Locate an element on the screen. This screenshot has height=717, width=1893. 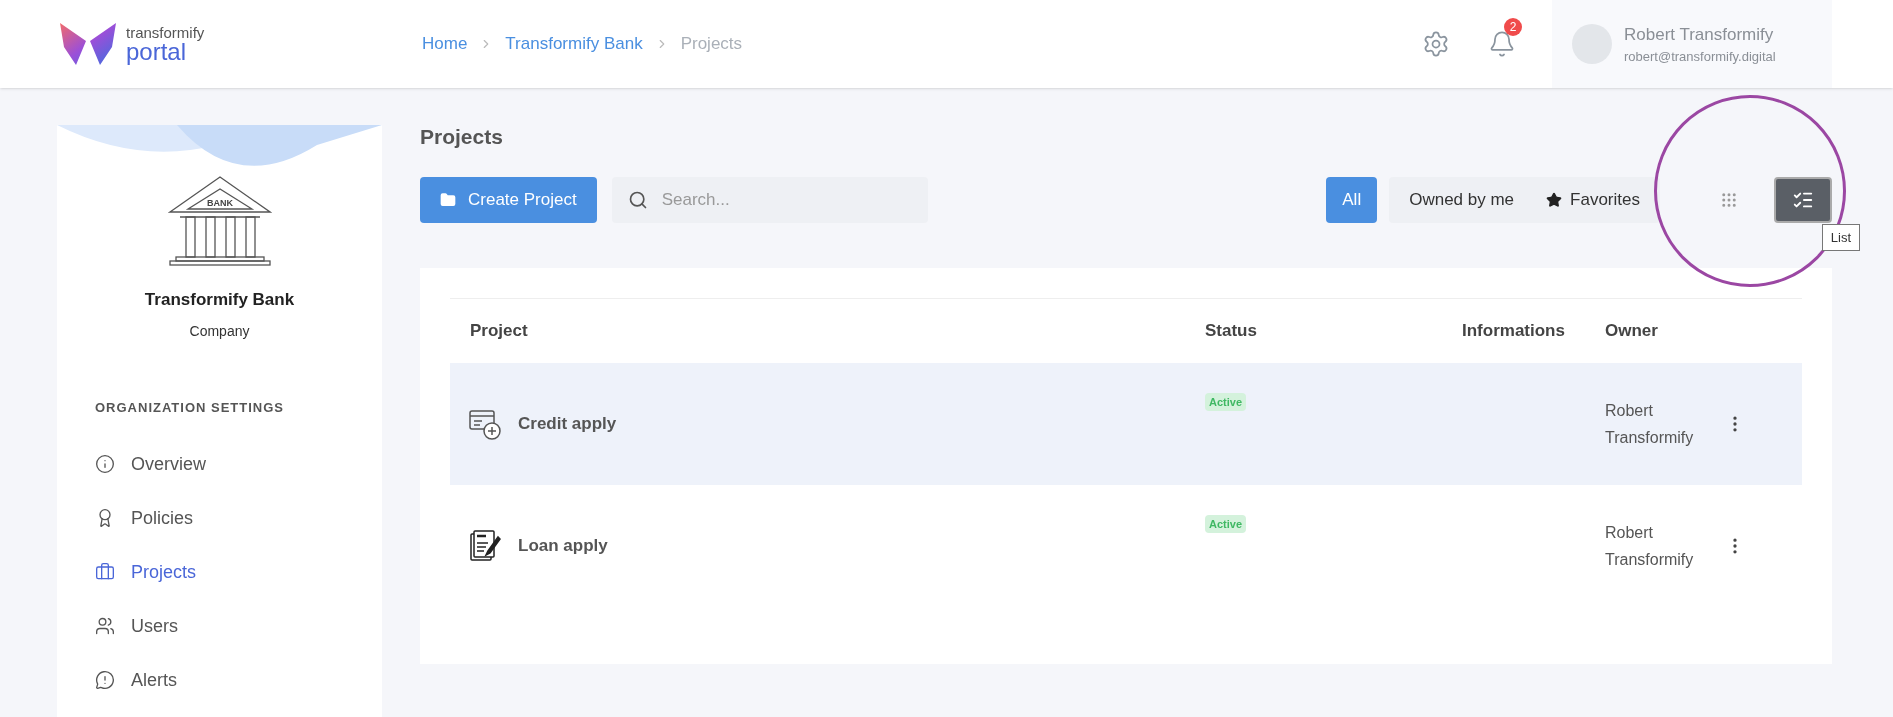
logo-bottom-text: portal is located at coordinates (156, 51).